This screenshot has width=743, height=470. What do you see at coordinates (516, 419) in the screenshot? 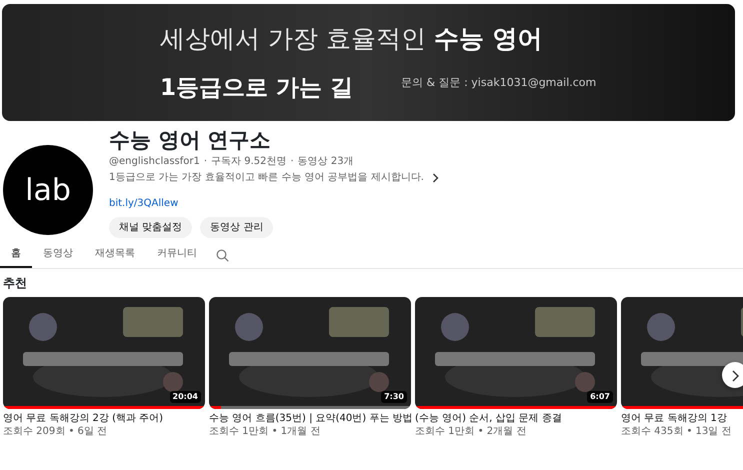
I see `video-title: (수능 영어) 순서, 삽입 문제 종결` at bounding box center [516, 419].